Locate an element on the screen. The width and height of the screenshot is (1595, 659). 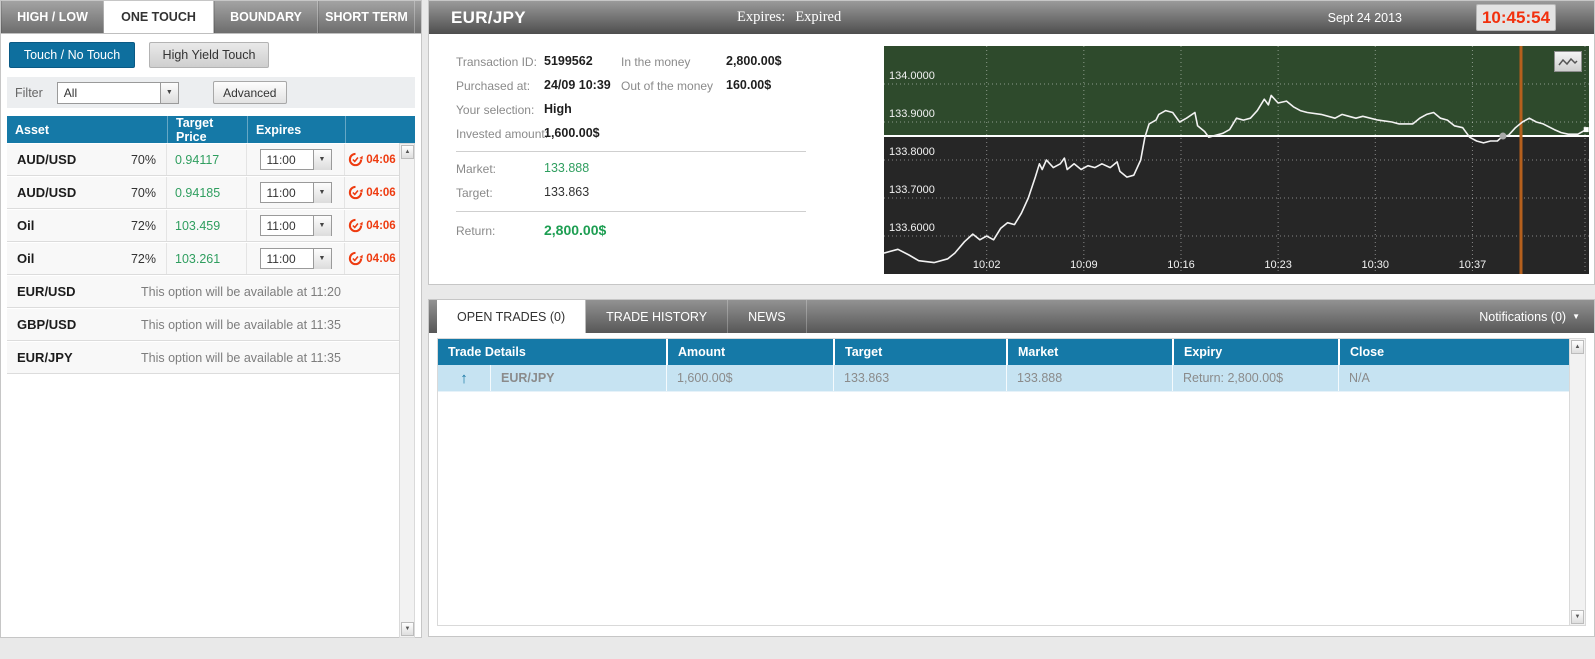
purchase-marker is located at coordinates (1503, 136).